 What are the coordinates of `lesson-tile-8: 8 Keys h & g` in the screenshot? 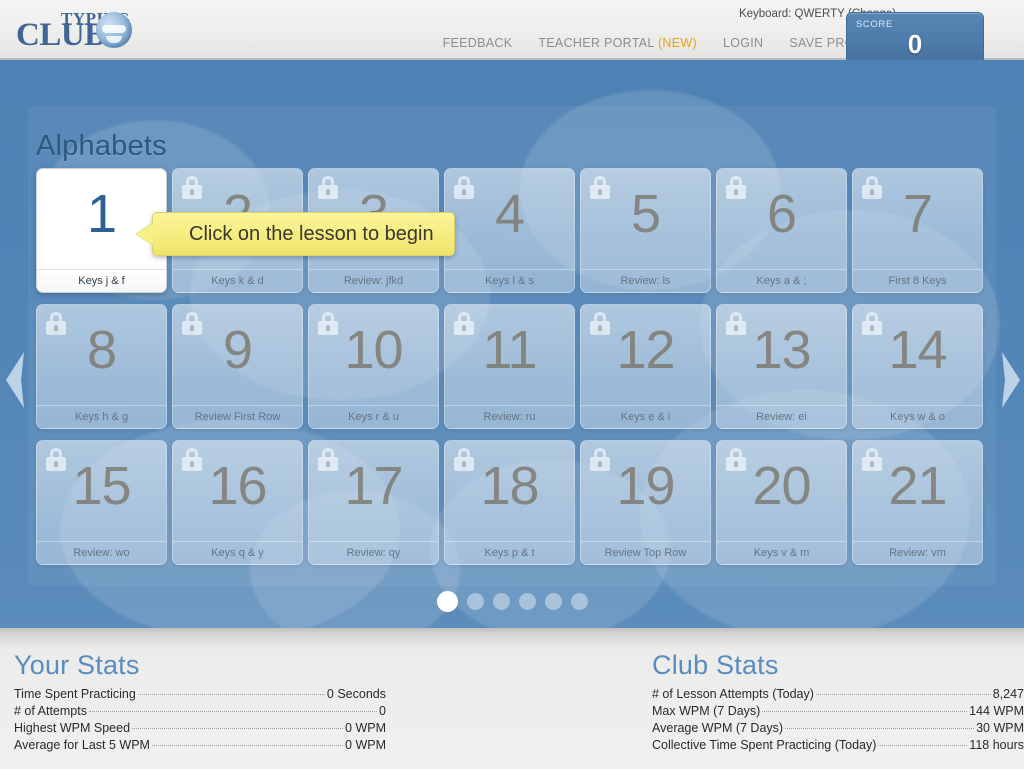 It's located at (101, 366).